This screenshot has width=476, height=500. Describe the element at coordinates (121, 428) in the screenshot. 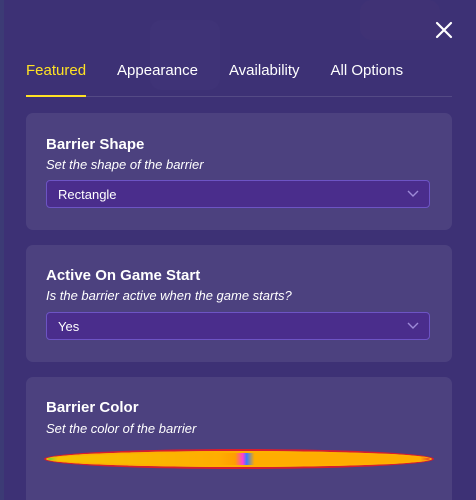

I see `card-subtitle: Set the color of the barrier` at that location.